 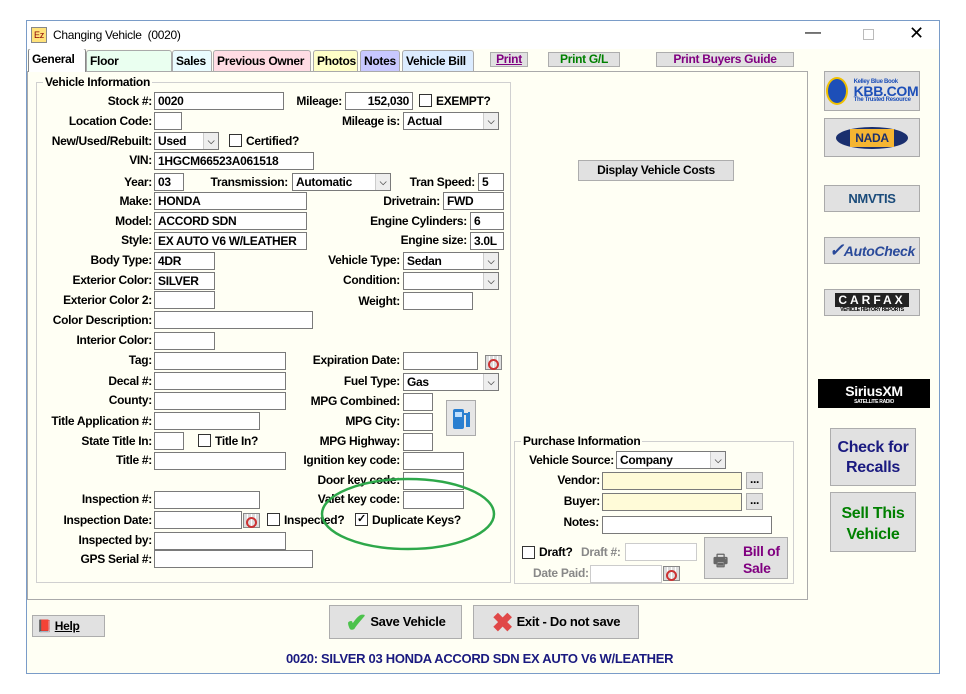 What do you see at coordinates (491, 182) in the screenshot?
I see `tran-speed-input: 5` at bounding box center [491, 182].